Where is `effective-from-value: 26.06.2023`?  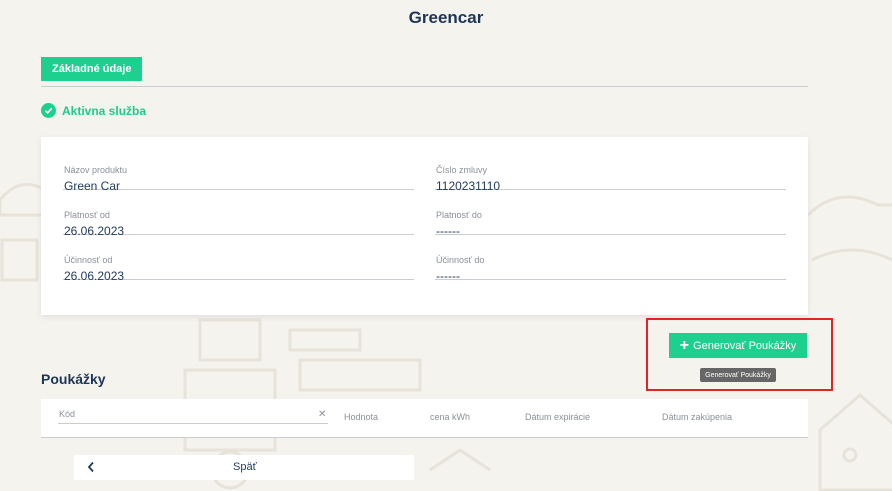 effective-from-value: 26.06.2023 is located at coordinates (94, 276).